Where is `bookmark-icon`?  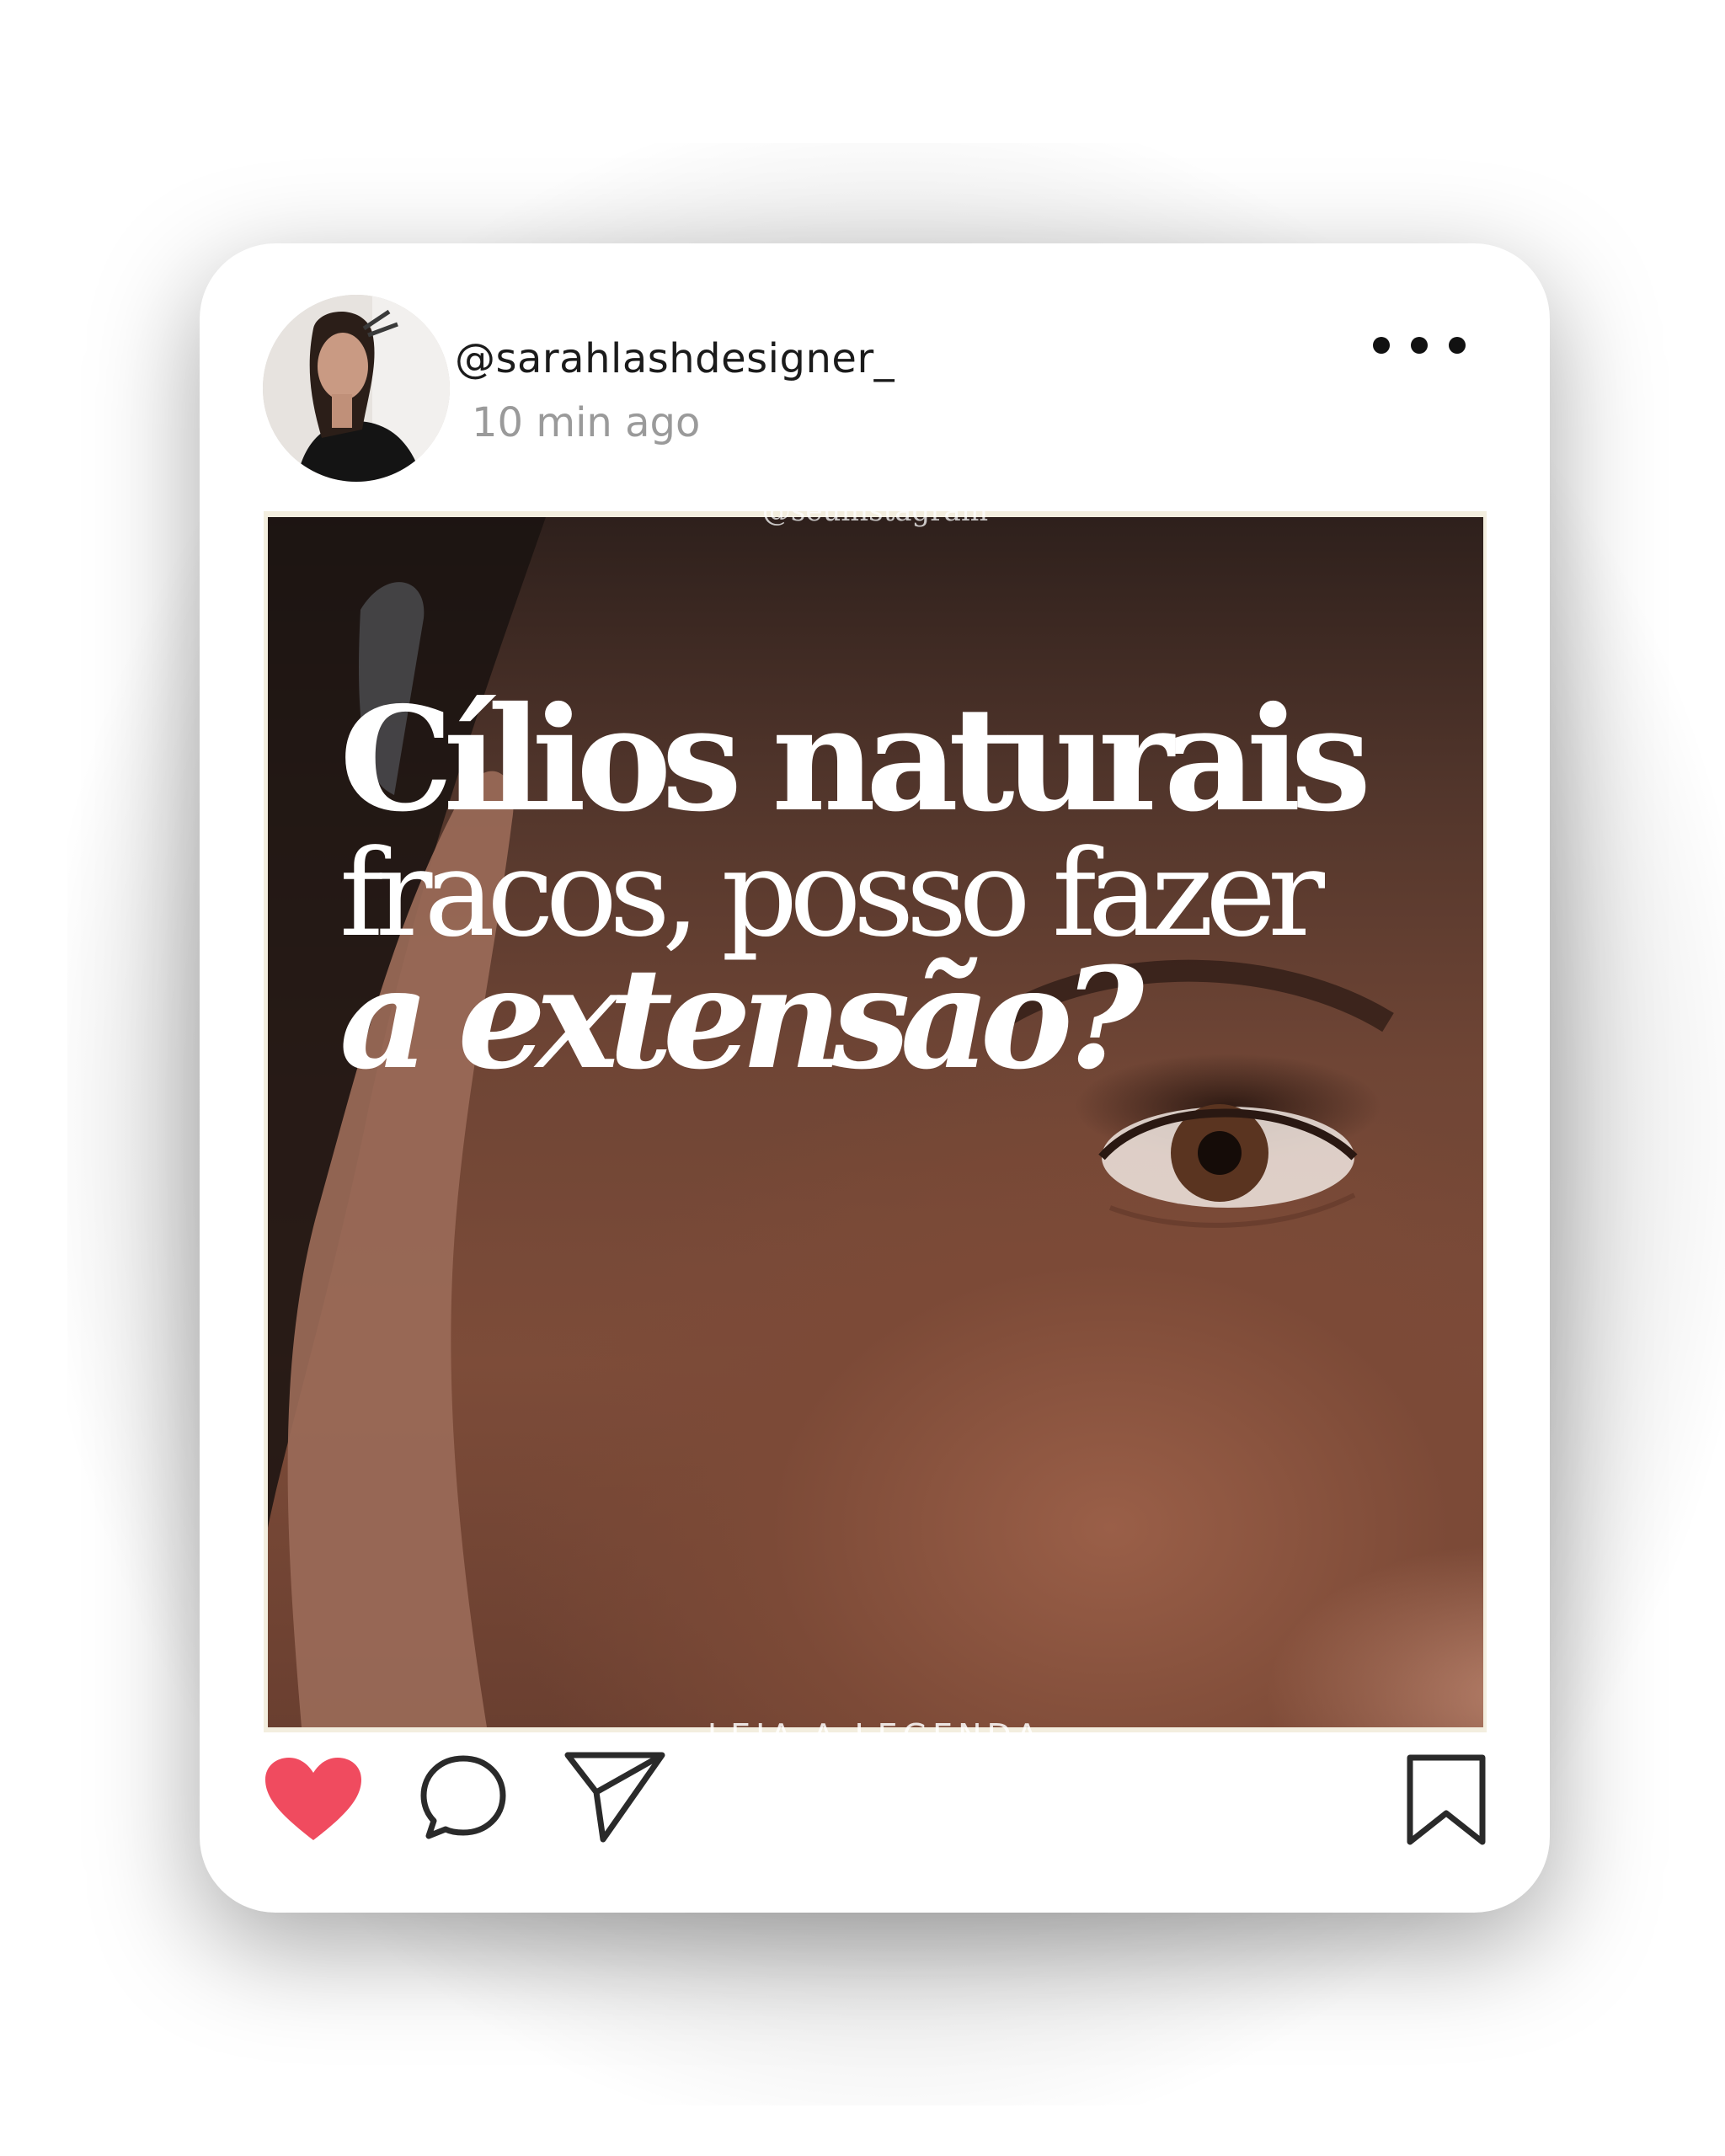 bookmark-icon is located at coordinates (1446, 1799).